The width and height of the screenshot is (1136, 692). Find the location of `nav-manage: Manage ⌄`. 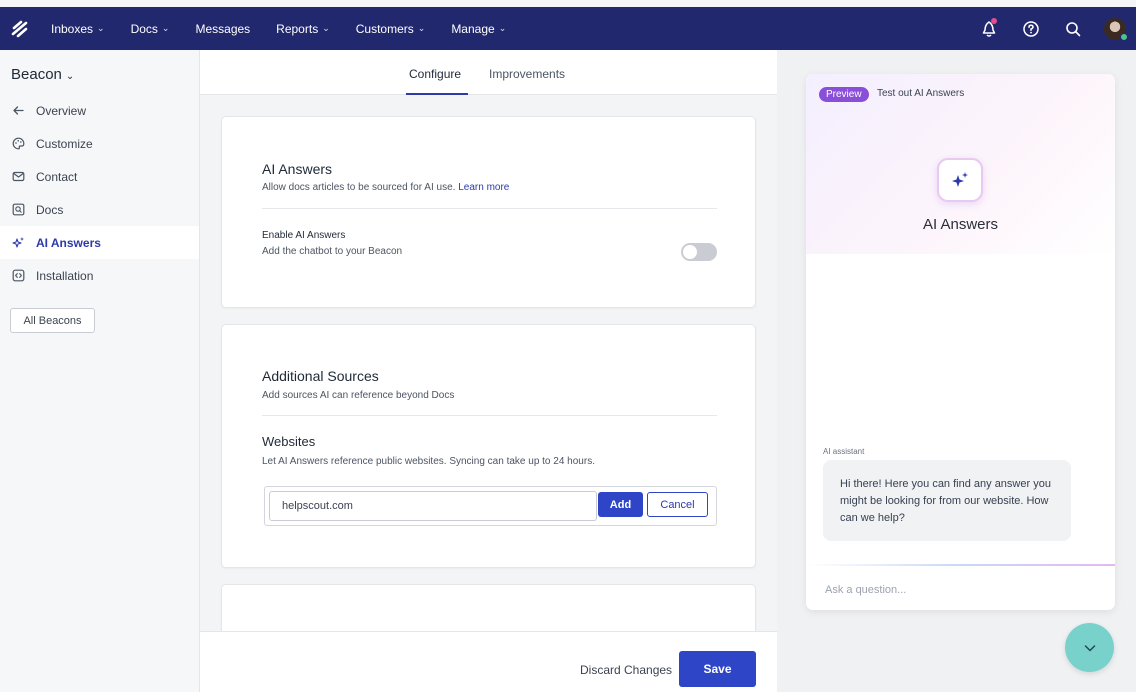

nav-manage: Manage ⌄ is located at coordinates (478, 28).